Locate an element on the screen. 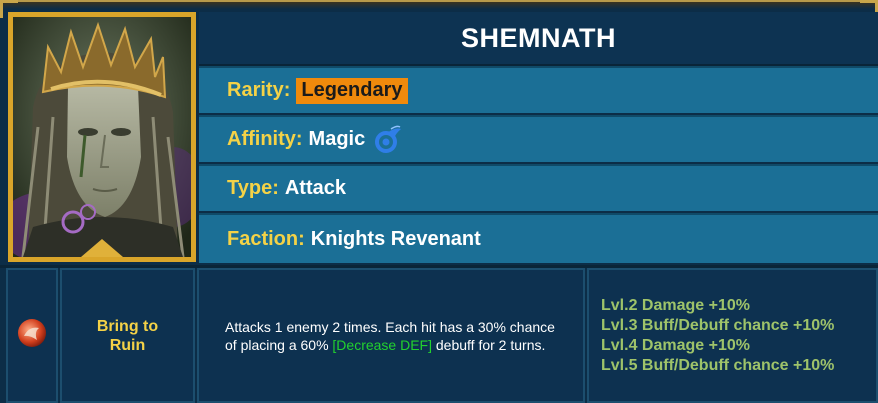 The image size is (878, 403). rarity-badge: Legendary is located at coordinates (352, 90).